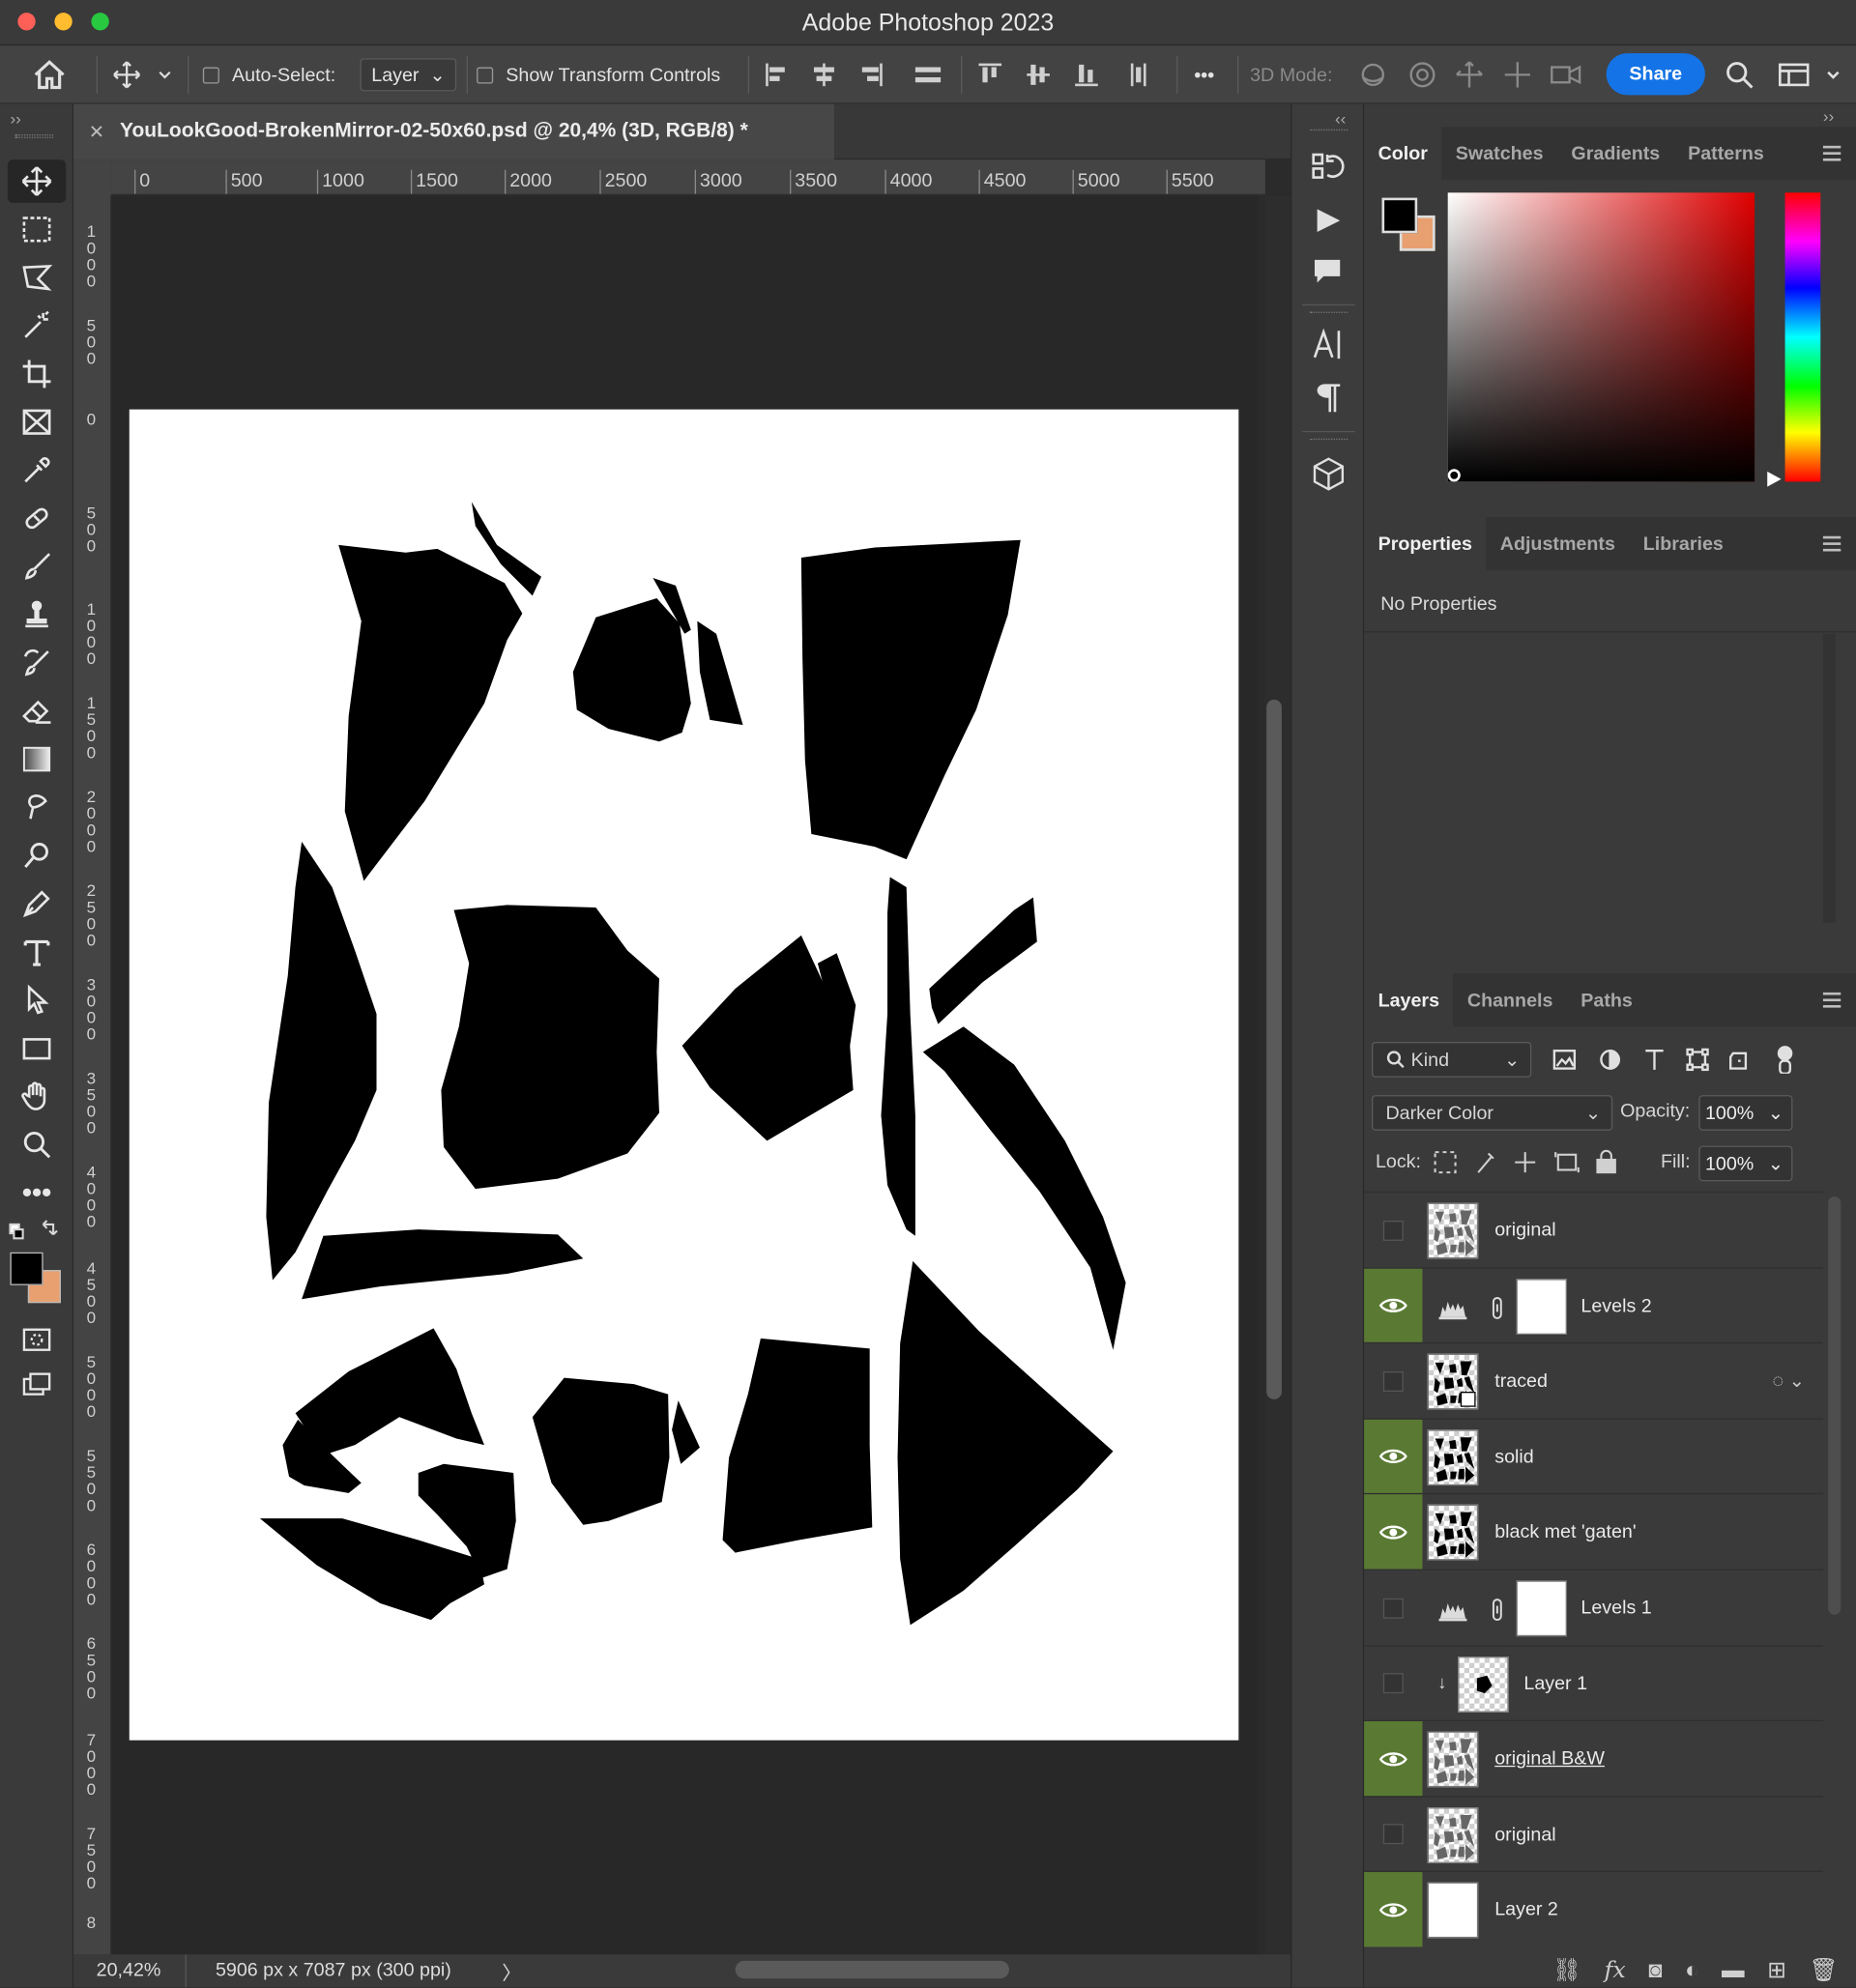 The height and width of the screenshot is (1988, 1856). What do you see at coordinates (1607, 999) in the screenshot?
I see `tab-paths: Paths` at bounding box center [1607, 999].